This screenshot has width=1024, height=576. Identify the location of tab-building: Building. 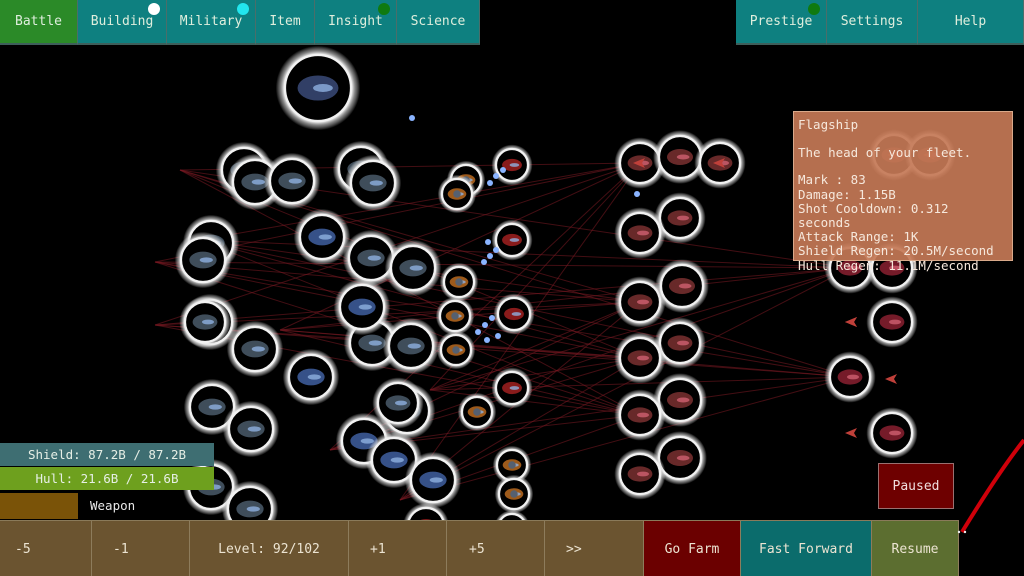
(122, 22).